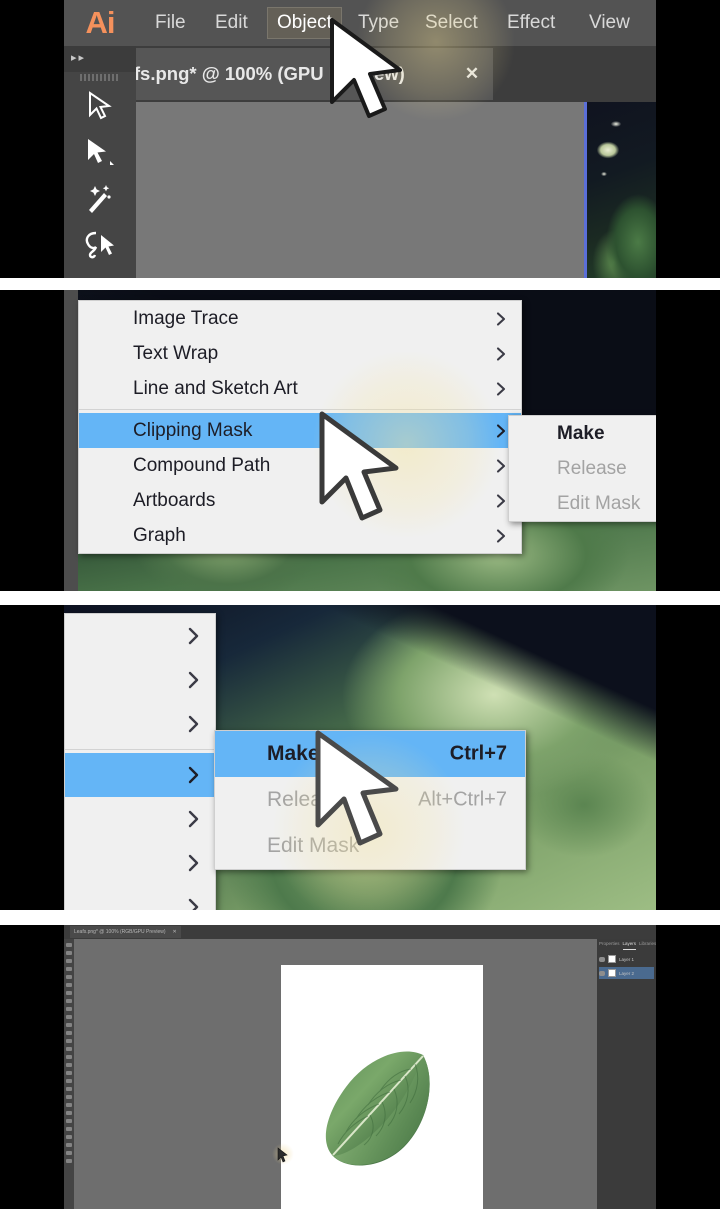  Describe the element at coordinates (626, 959) in the screenshot. I see `layer-row: Layer 1` at that location.